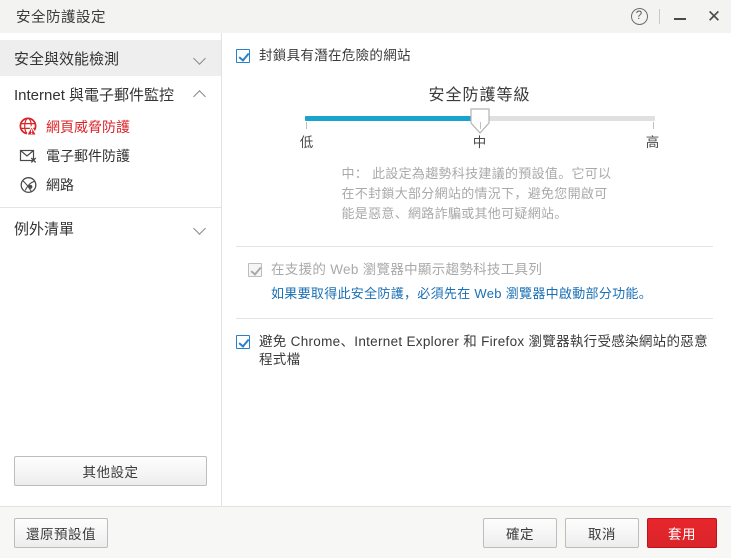 The height and width of the screenshot is (558, 731). What do you see at coordinates (61, 18) in the screenshot?
I see `window-title: 安全防護設定` at bounding box center [61, 18].